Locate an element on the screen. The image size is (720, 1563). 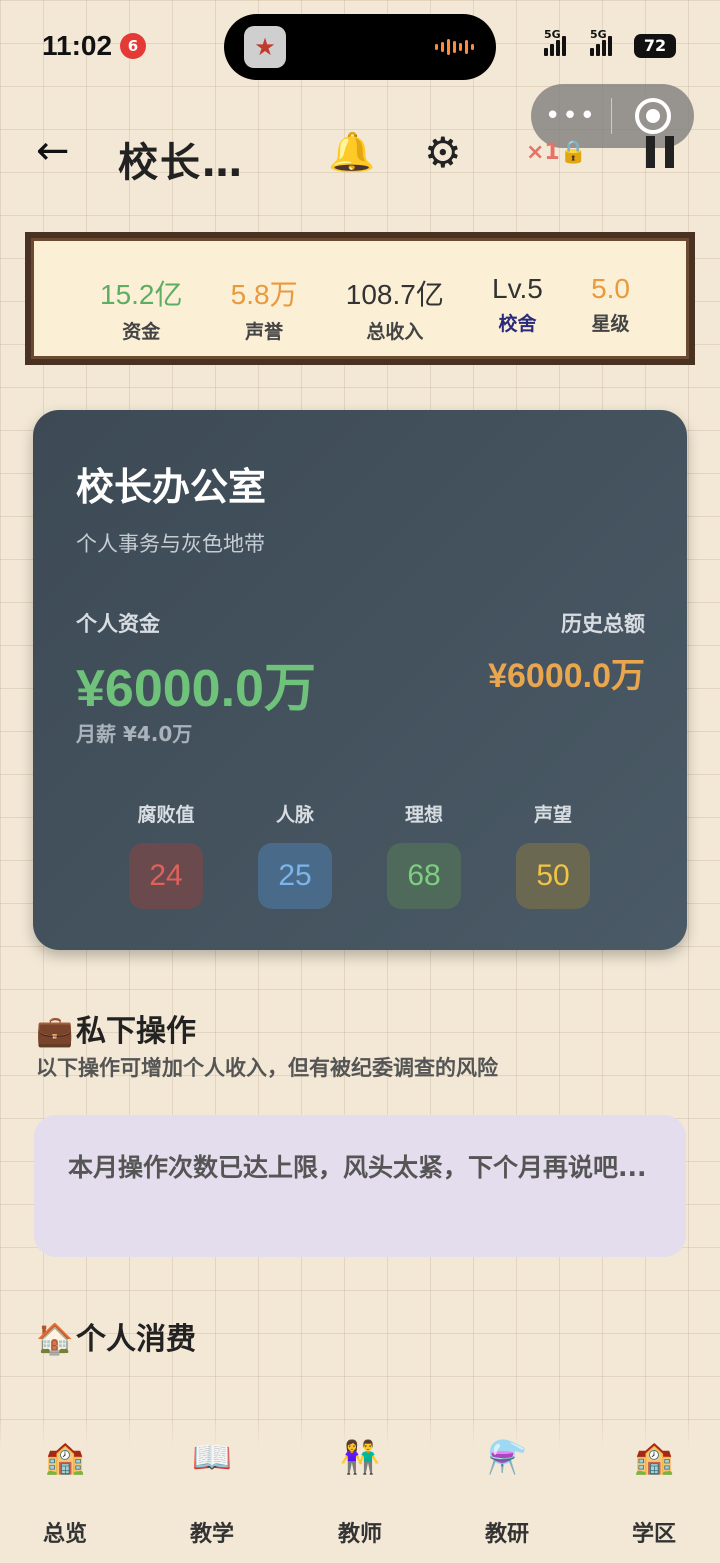
stat-value: 5.8万 is located at coordinates (264, 294).